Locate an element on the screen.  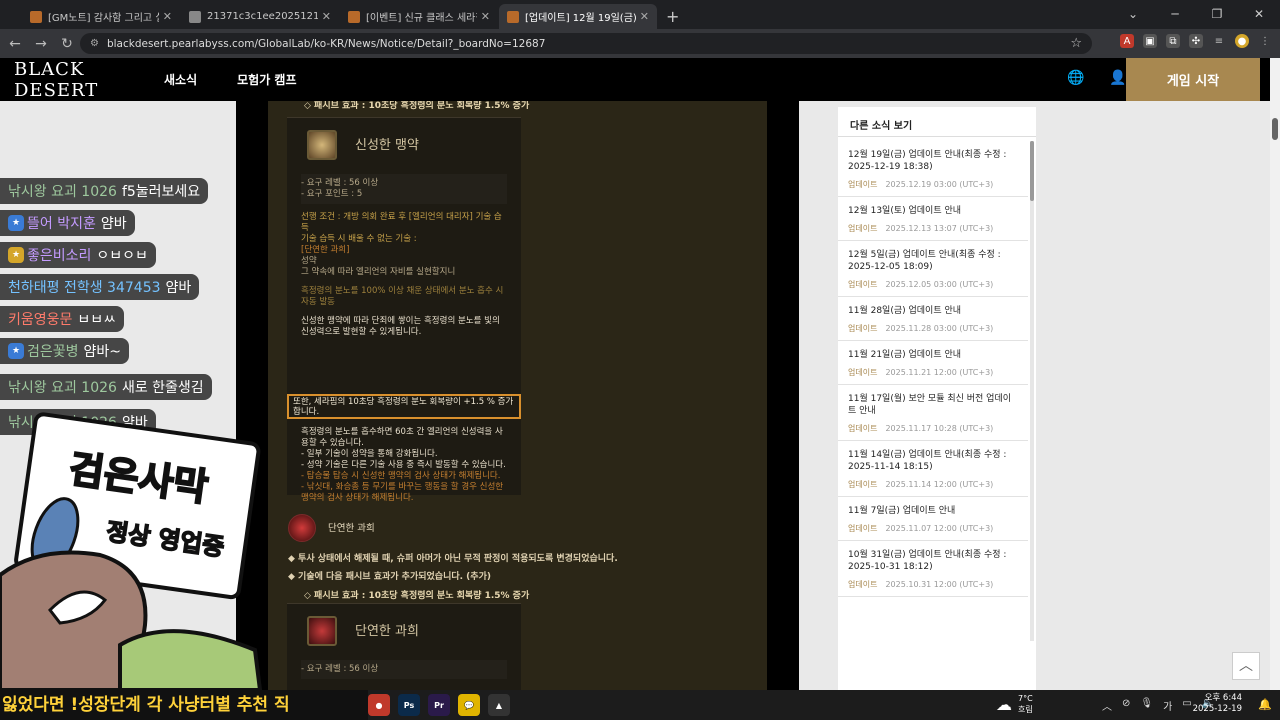
news-item-date: 2025.11.14 12:00 (UTC+3) is located at coordinates (939, 484).